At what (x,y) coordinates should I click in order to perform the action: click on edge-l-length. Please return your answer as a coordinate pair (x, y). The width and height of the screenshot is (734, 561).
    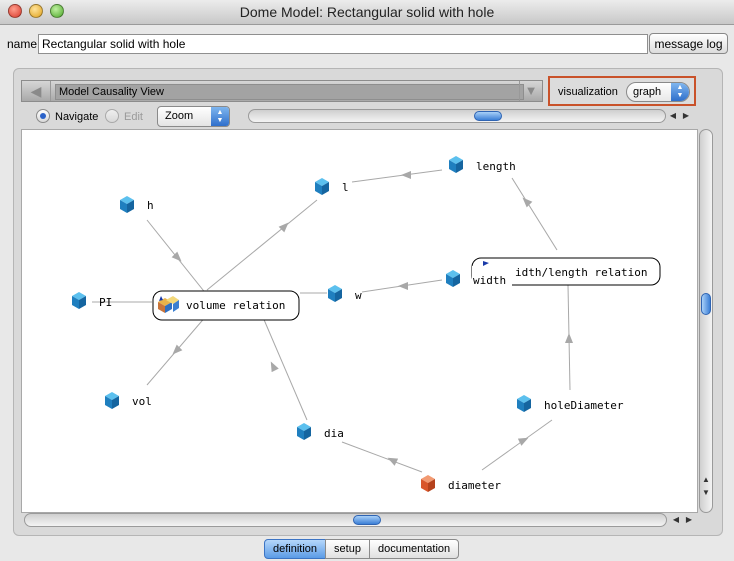
    Looking at the image, I should click on (397, 176).